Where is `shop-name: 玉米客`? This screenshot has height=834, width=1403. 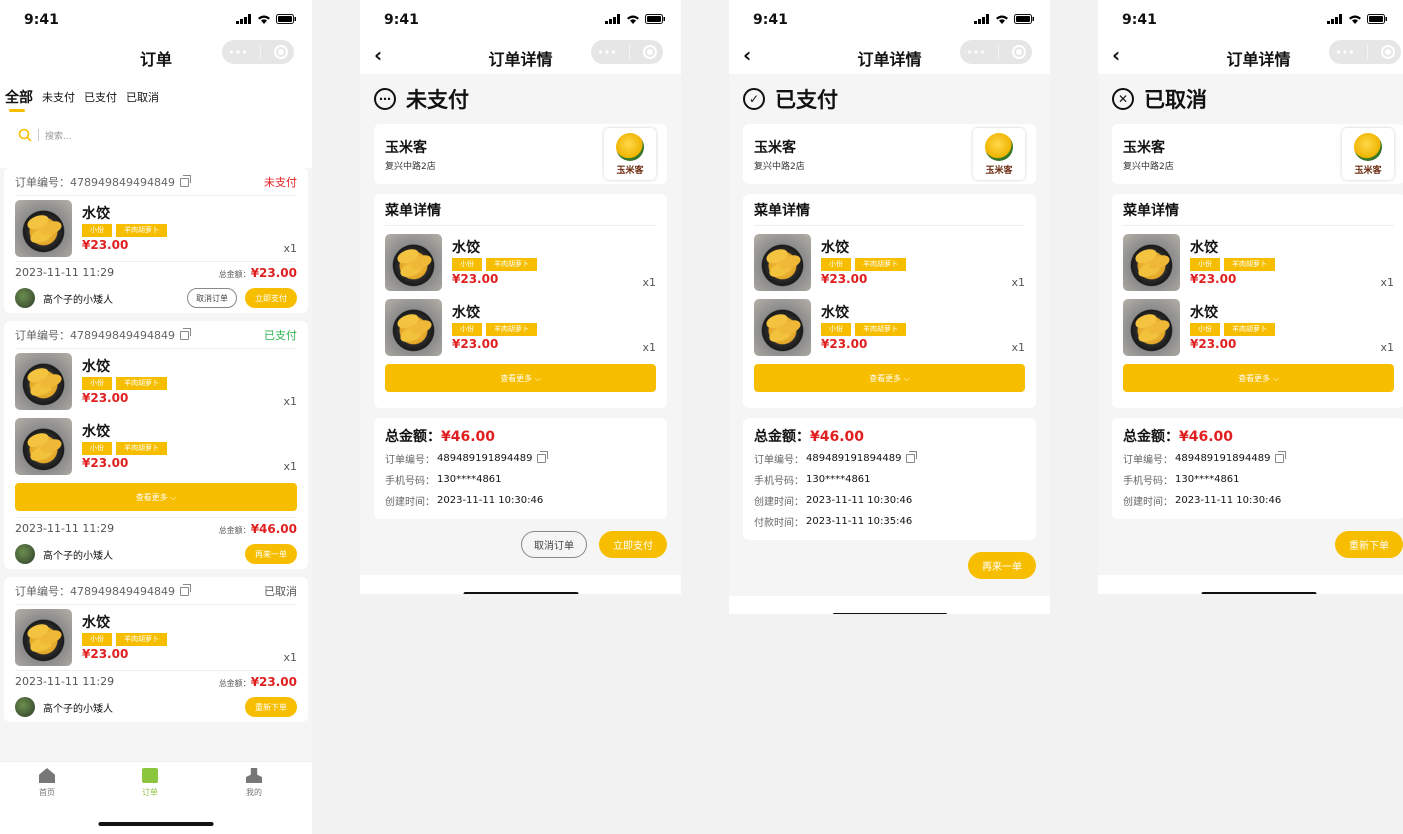 shop-name: 玉米客 is located at coordinates (406, 147).